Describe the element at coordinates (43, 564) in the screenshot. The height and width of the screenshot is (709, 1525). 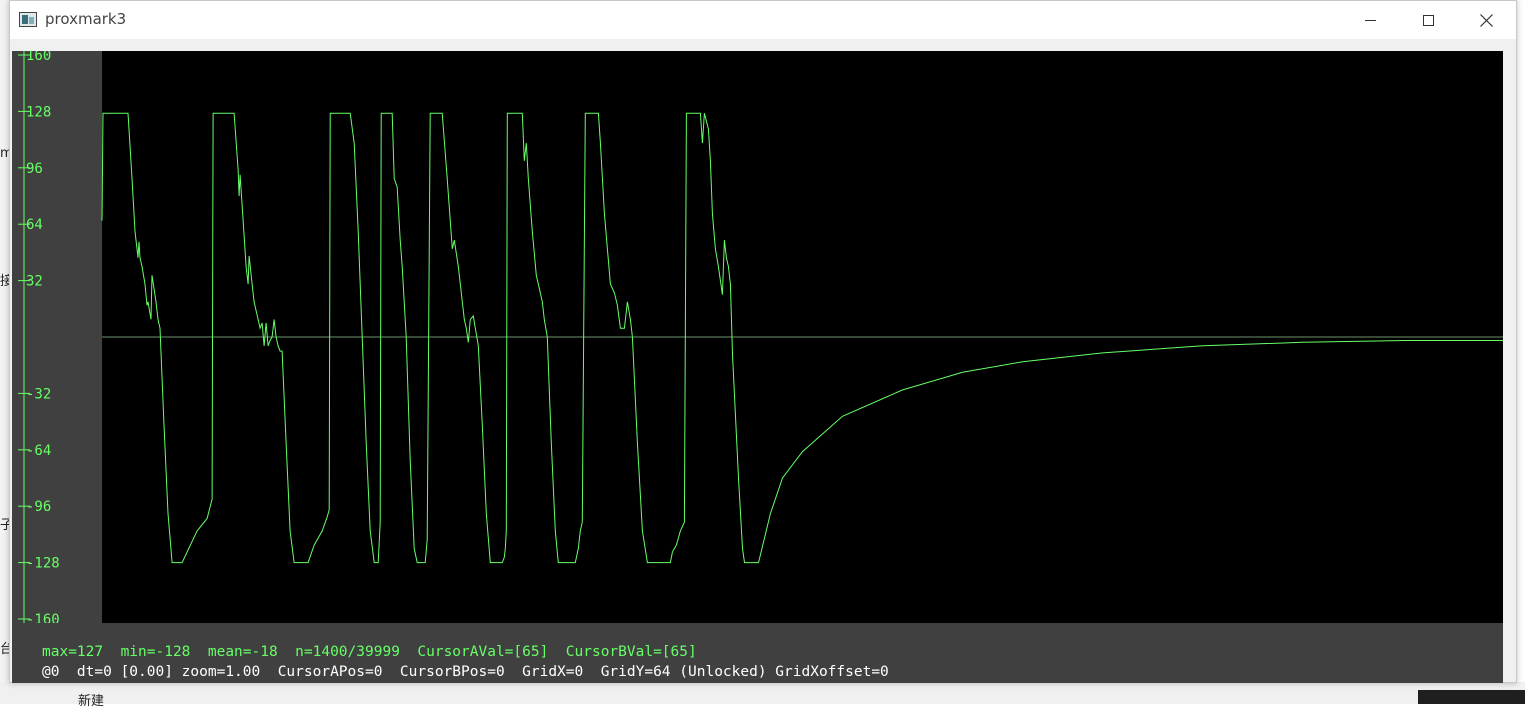
I see `y-tick-label: -128` at that location.